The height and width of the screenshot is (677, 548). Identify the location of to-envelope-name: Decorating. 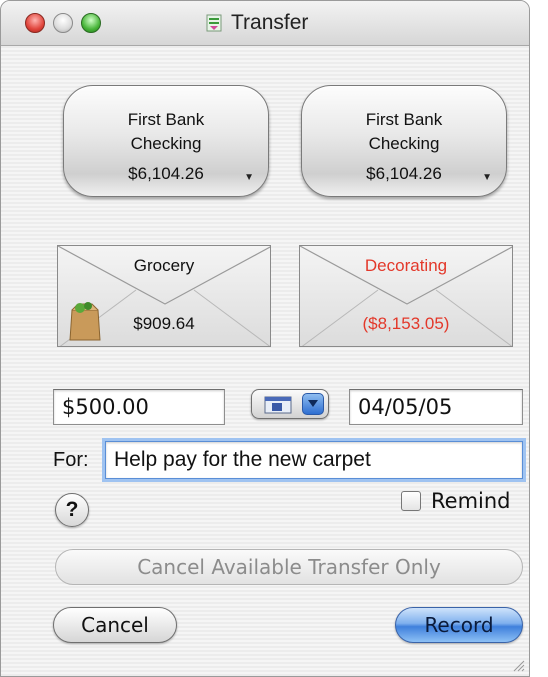
(406, 265).